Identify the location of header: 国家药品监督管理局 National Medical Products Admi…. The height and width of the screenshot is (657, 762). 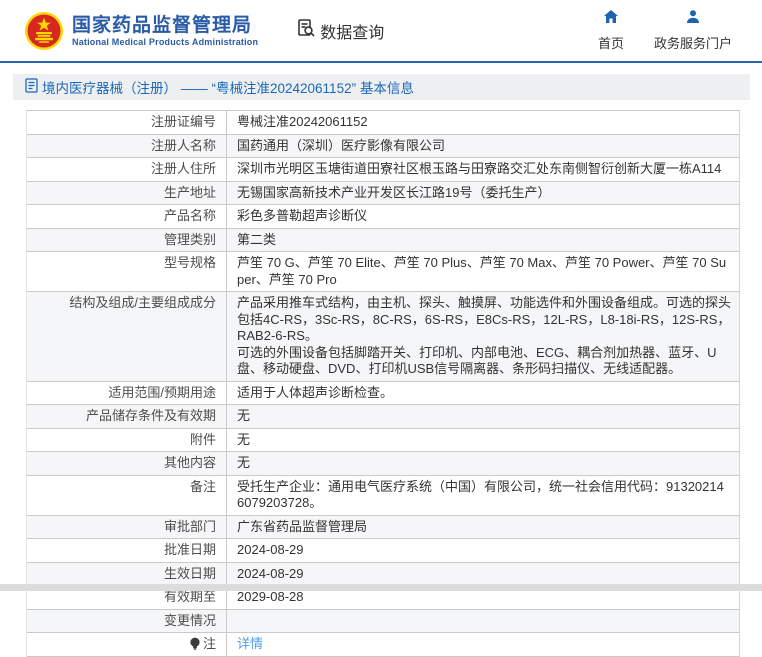
(381, 31).